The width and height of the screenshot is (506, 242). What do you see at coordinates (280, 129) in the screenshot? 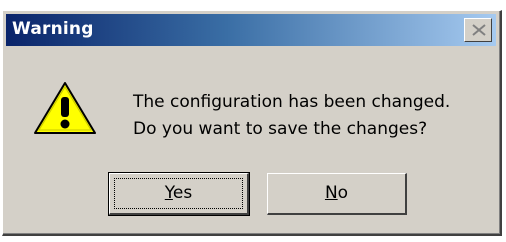
I see `message-line-2: Do you want to save the changes?` at bounding box center [280, 129].